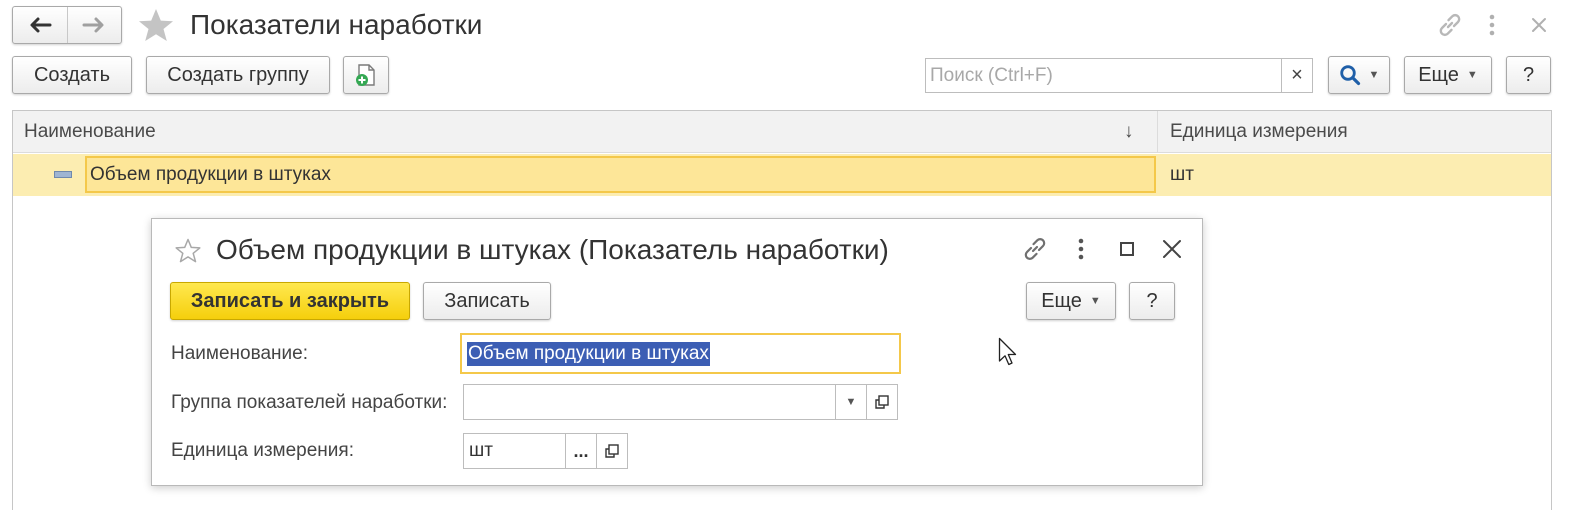 The height and width of the screenshot is (510, 1570). I want to click on item-marker-icon, so click(63, 174).